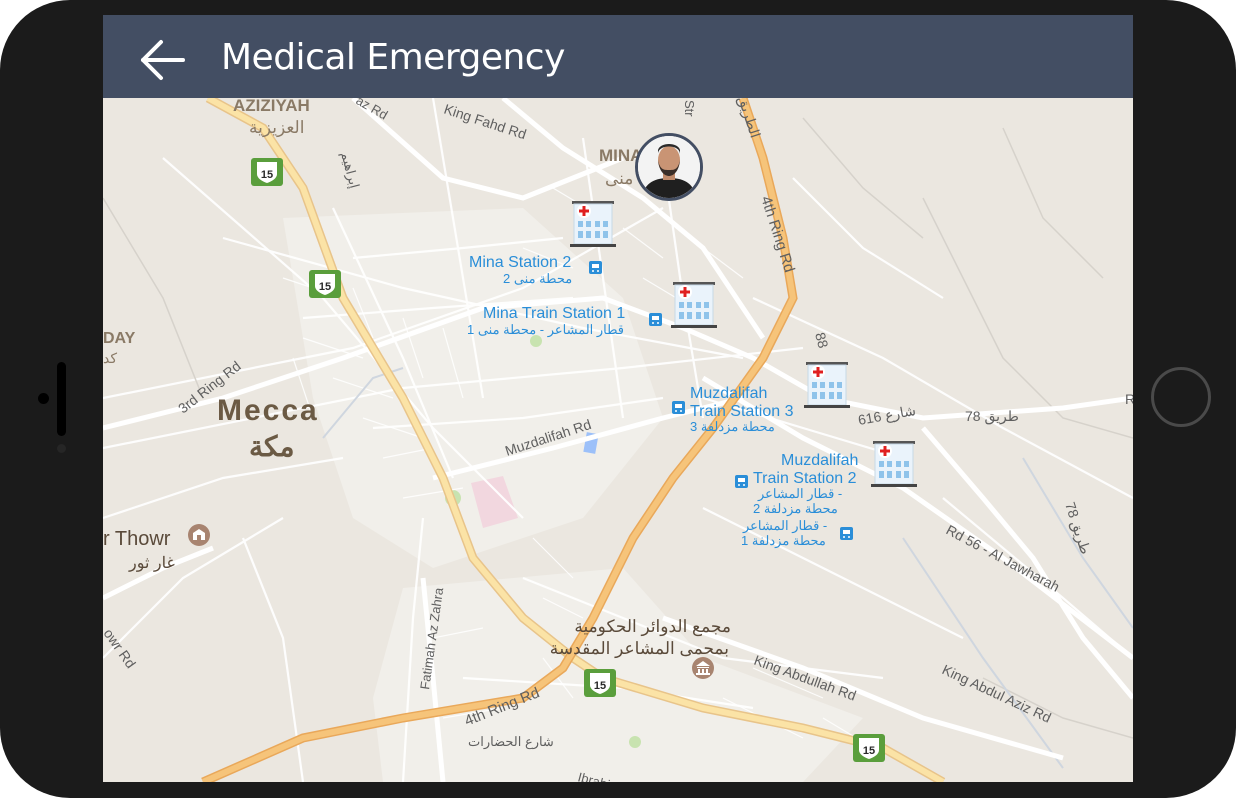  What do you see at coordinates (1181, 397) in the screenshot?
I see `home-button` at bounding box center [1181, 397].